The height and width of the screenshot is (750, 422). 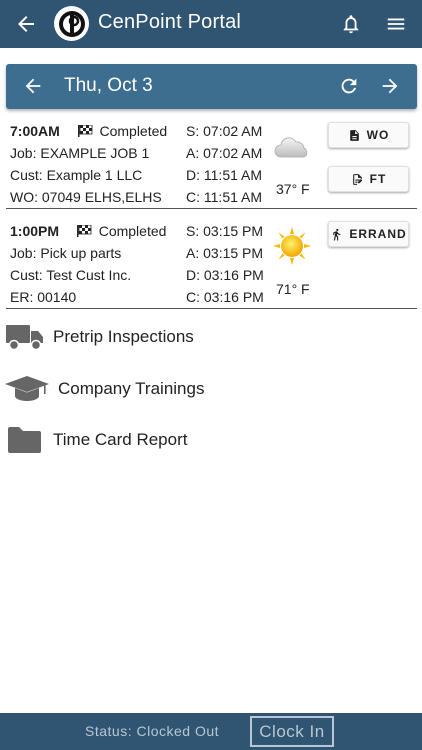 I want to click on status-footer: Status: Clocked Out Clock In, so click(x=211, y=731).